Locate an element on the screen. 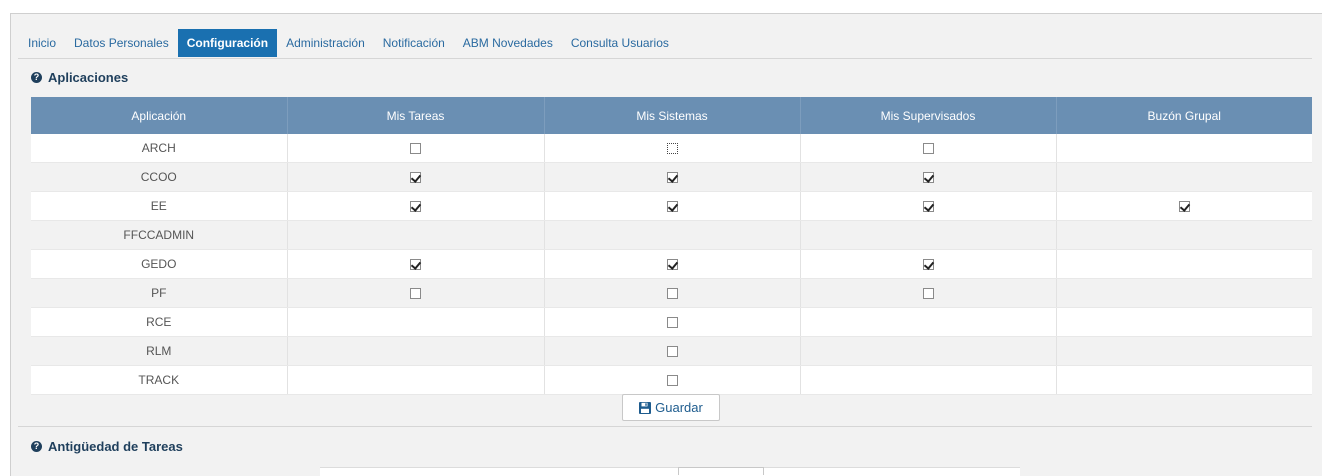 The height and width of the screenshot is (476, 1322). aplicaciones-section-title: ? Aplicaciones is located at coordinates (79, 77).